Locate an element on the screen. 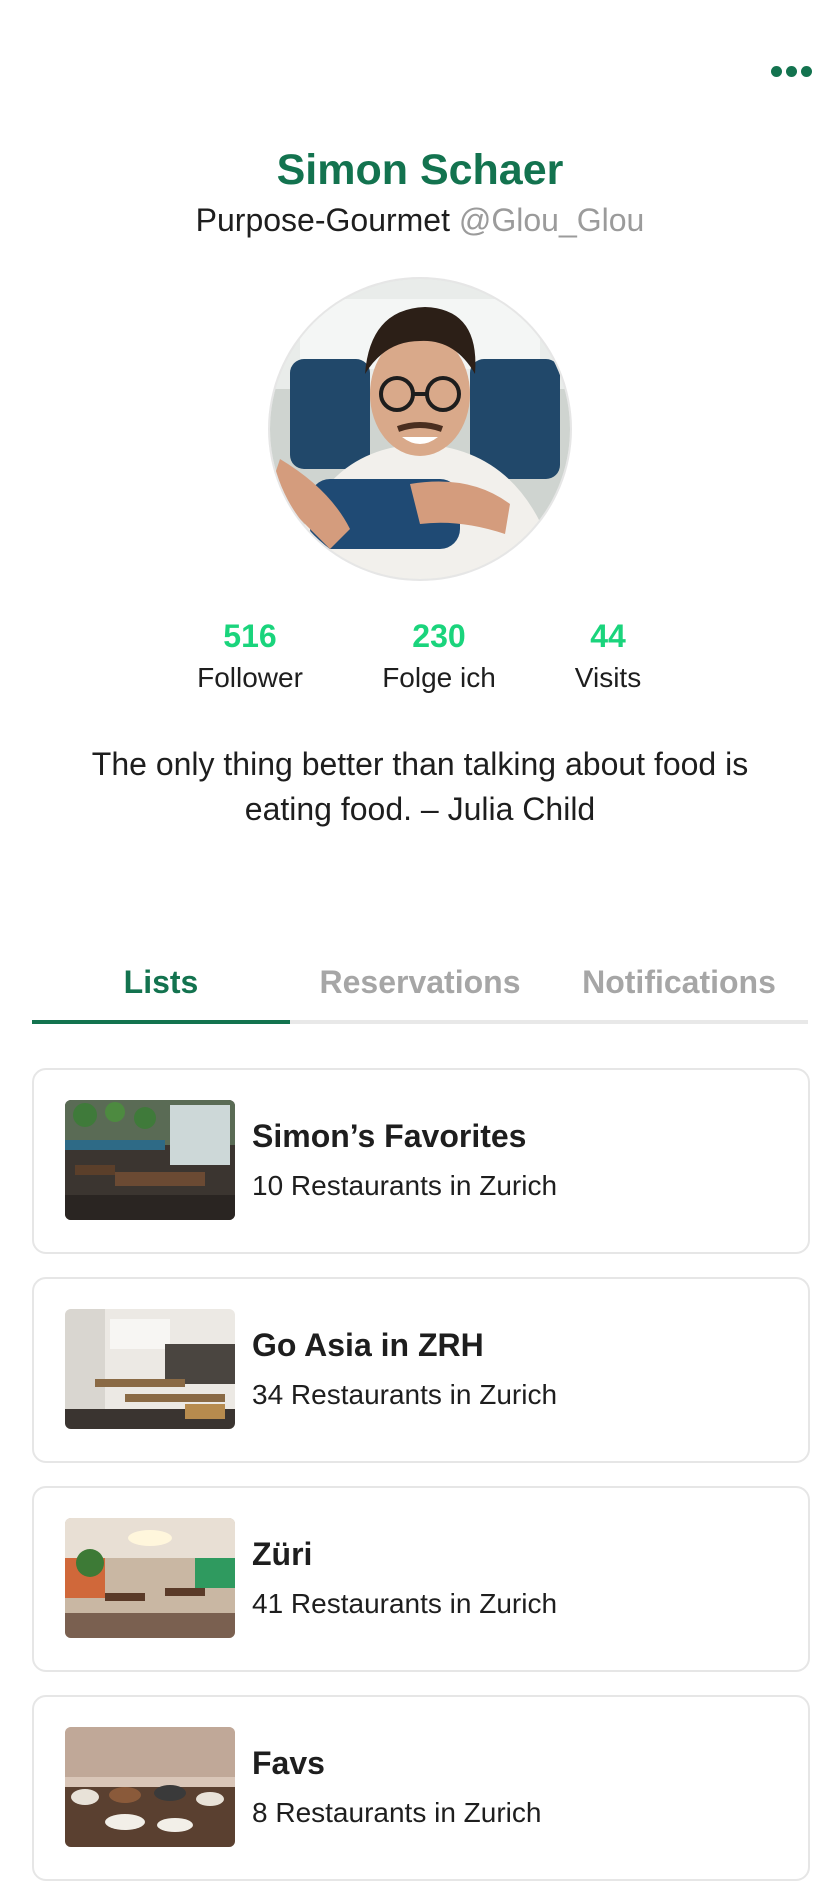 The height and width of the screenshot is (1881, 840). stat-value: 44 is located at coordinates (608, 636).